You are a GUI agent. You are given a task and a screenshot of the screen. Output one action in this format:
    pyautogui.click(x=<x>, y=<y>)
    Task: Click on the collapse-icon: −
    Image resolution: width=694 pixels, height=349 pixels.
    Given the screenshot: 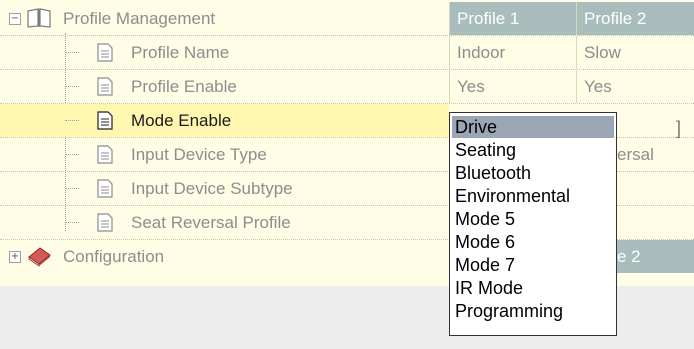 What is the action you would take?
    pyautogui.click(x=15, y=19)
    